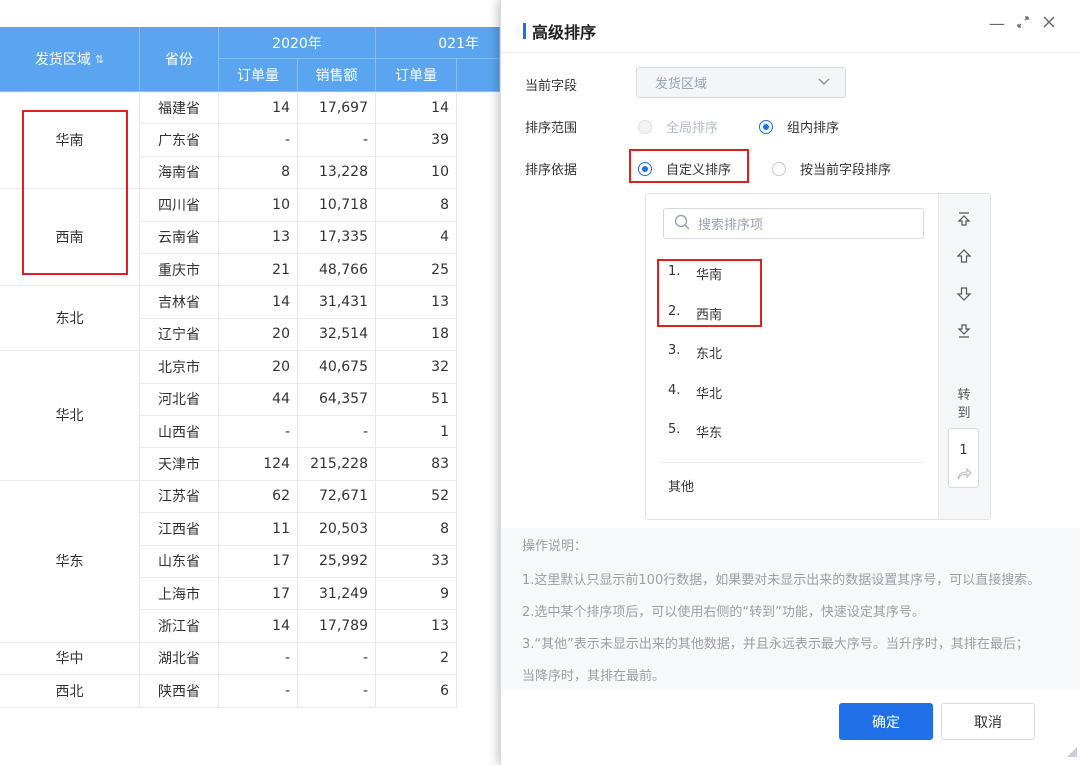 The height and width of the screenshot is (765, 1080). Describe the element at coordinates (741, 82) in the screenshot. I see `current-field-select: 发货区域` at that location.